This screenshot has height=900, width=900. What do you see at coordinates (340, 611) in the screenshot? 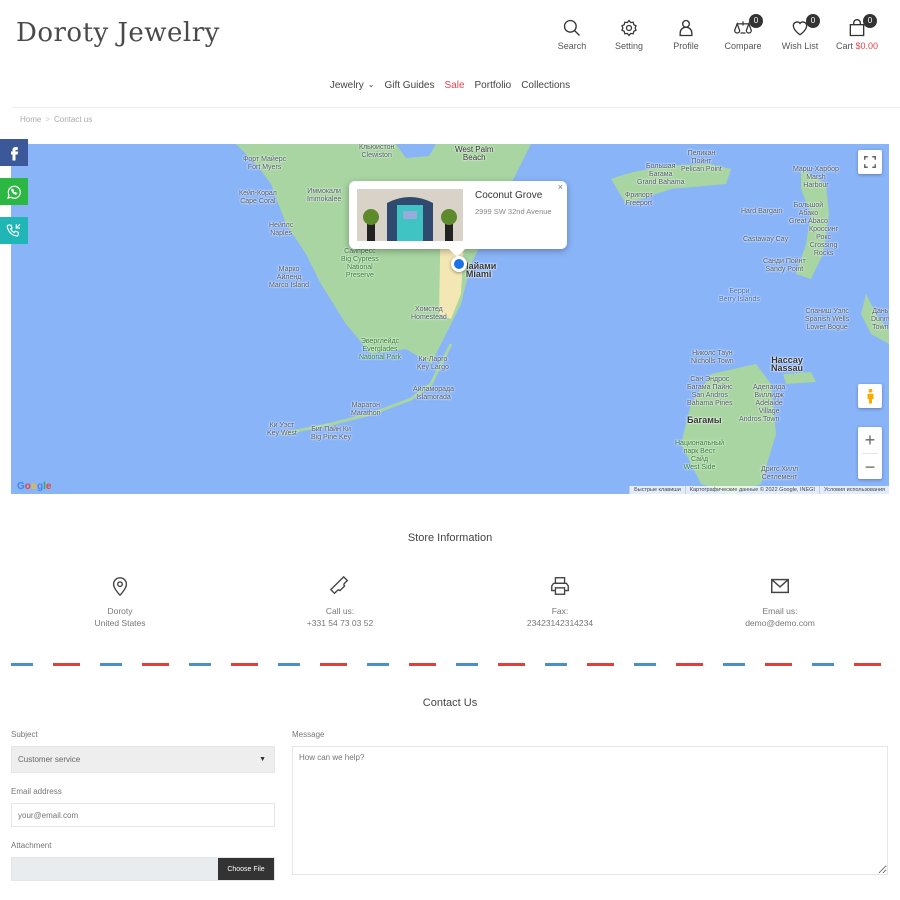
I see `phone-label: Call us:` at bounding box center [340, 611].